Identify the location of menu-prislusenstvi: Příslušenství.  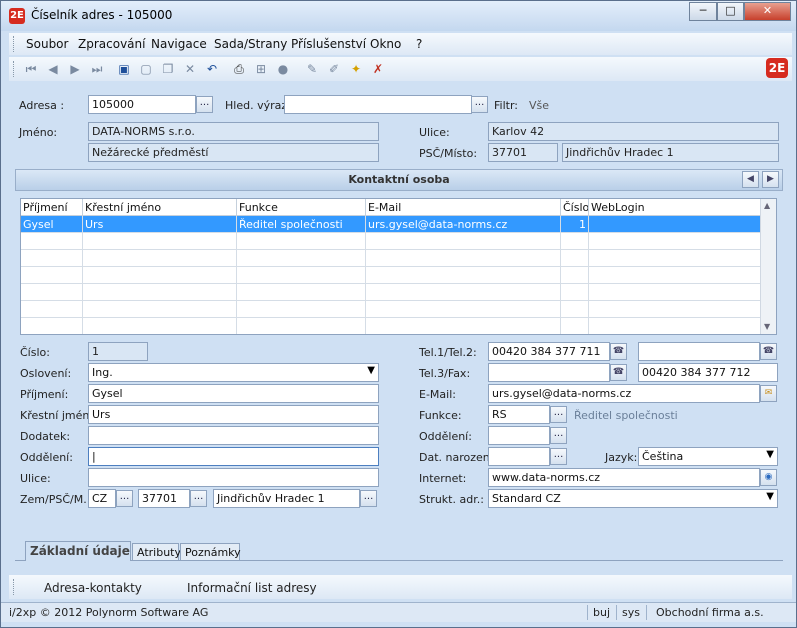
(328, 44).